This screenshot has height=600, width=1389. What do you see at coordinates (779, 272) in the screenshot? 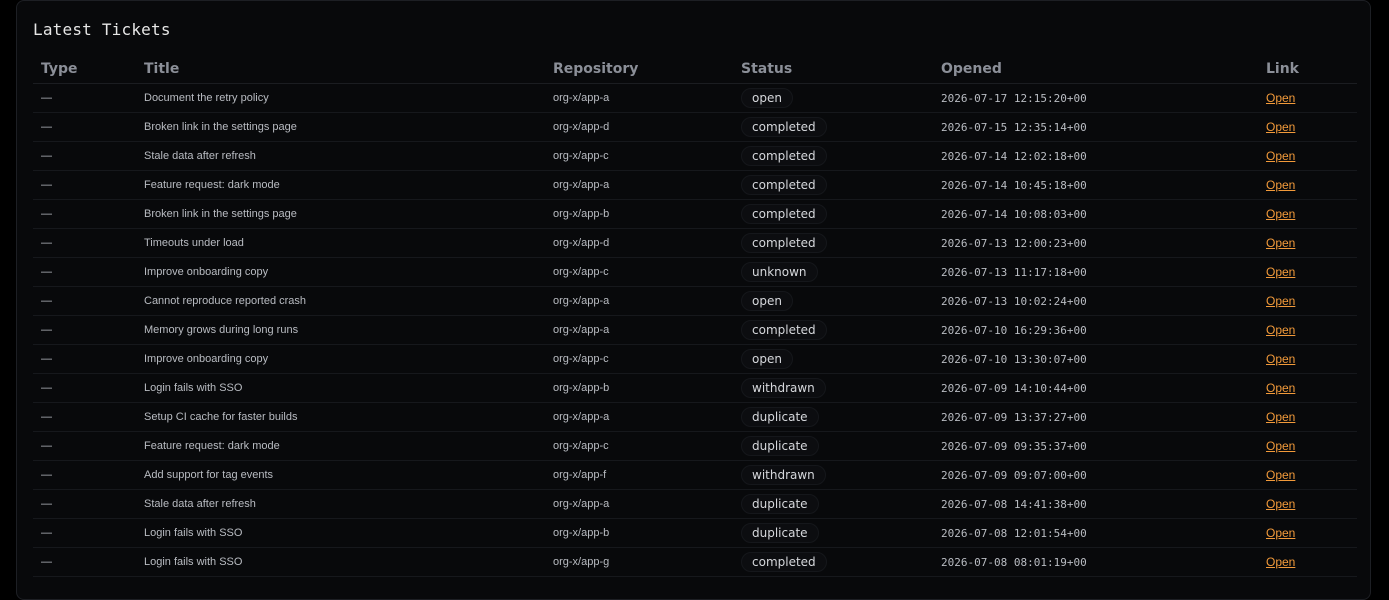
I see `status-badge: unknown` at bounding box center [779, 272].